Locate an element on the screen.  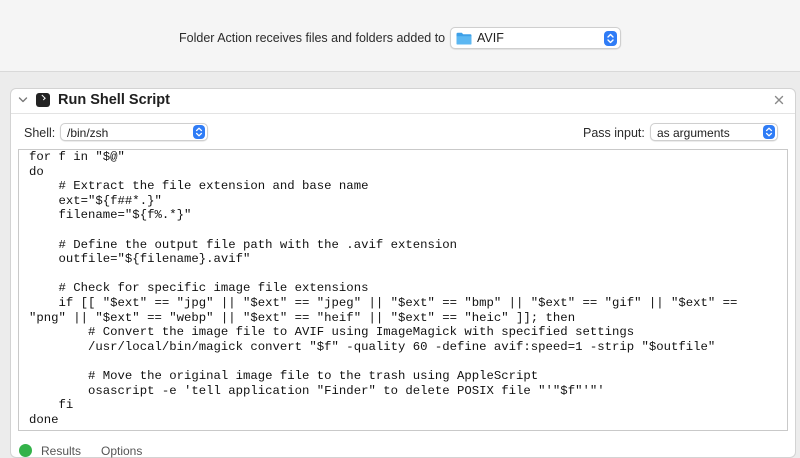
terminal-icon is located at coordinates (43, 100).